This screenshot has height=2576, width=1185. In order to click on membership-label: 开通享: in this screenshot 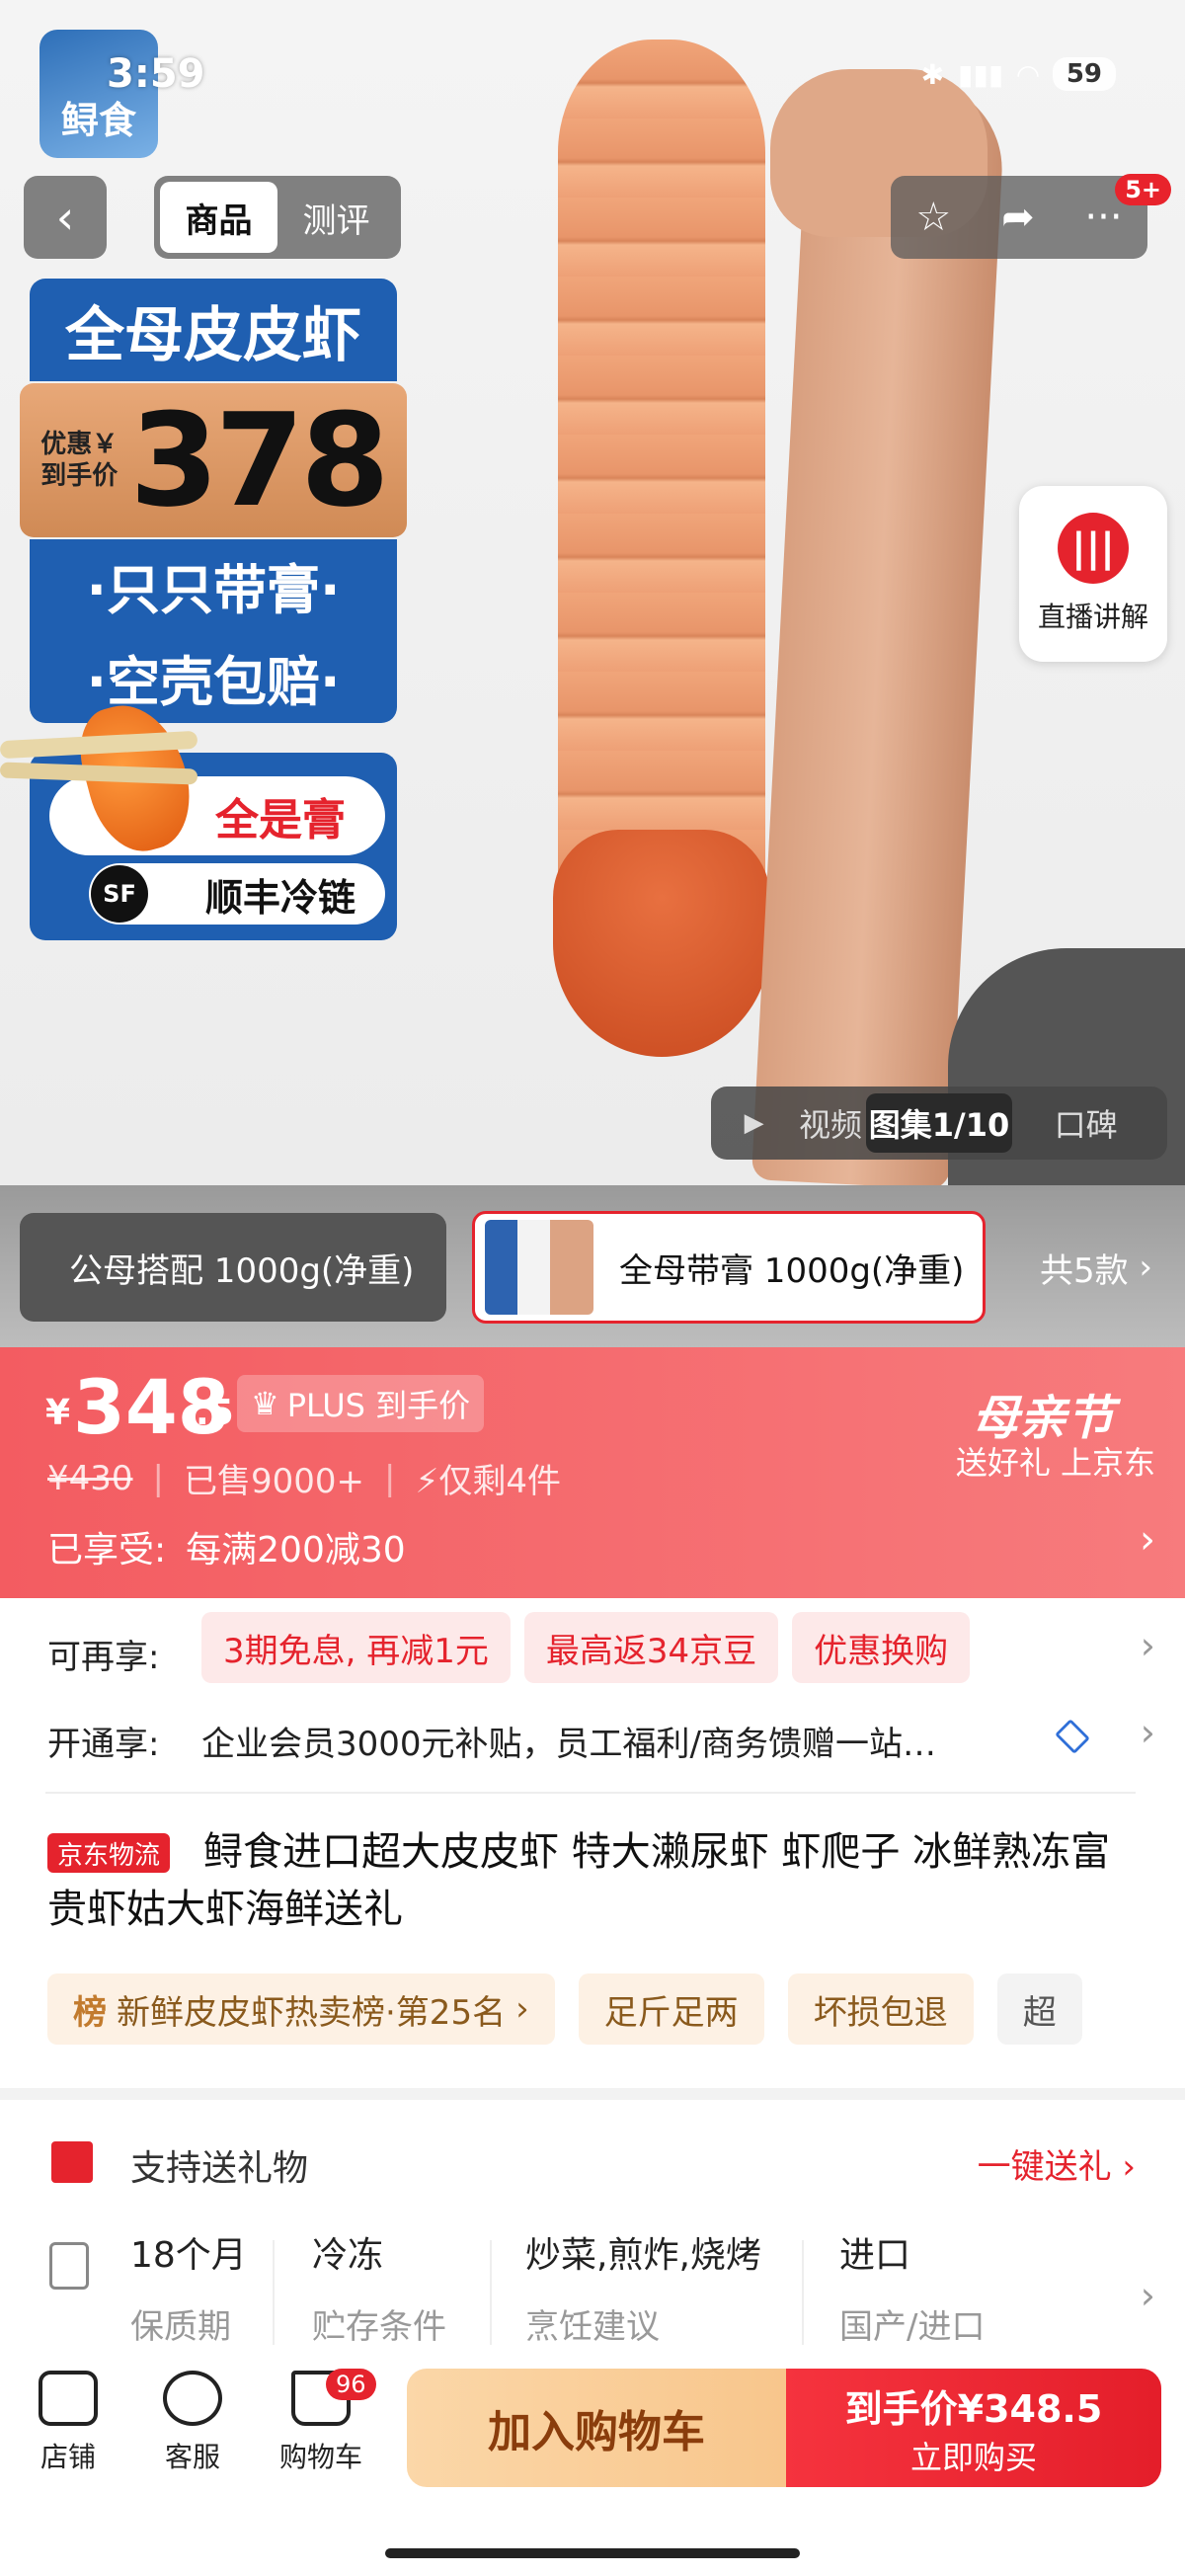, I will do `click(104, 1744)`.